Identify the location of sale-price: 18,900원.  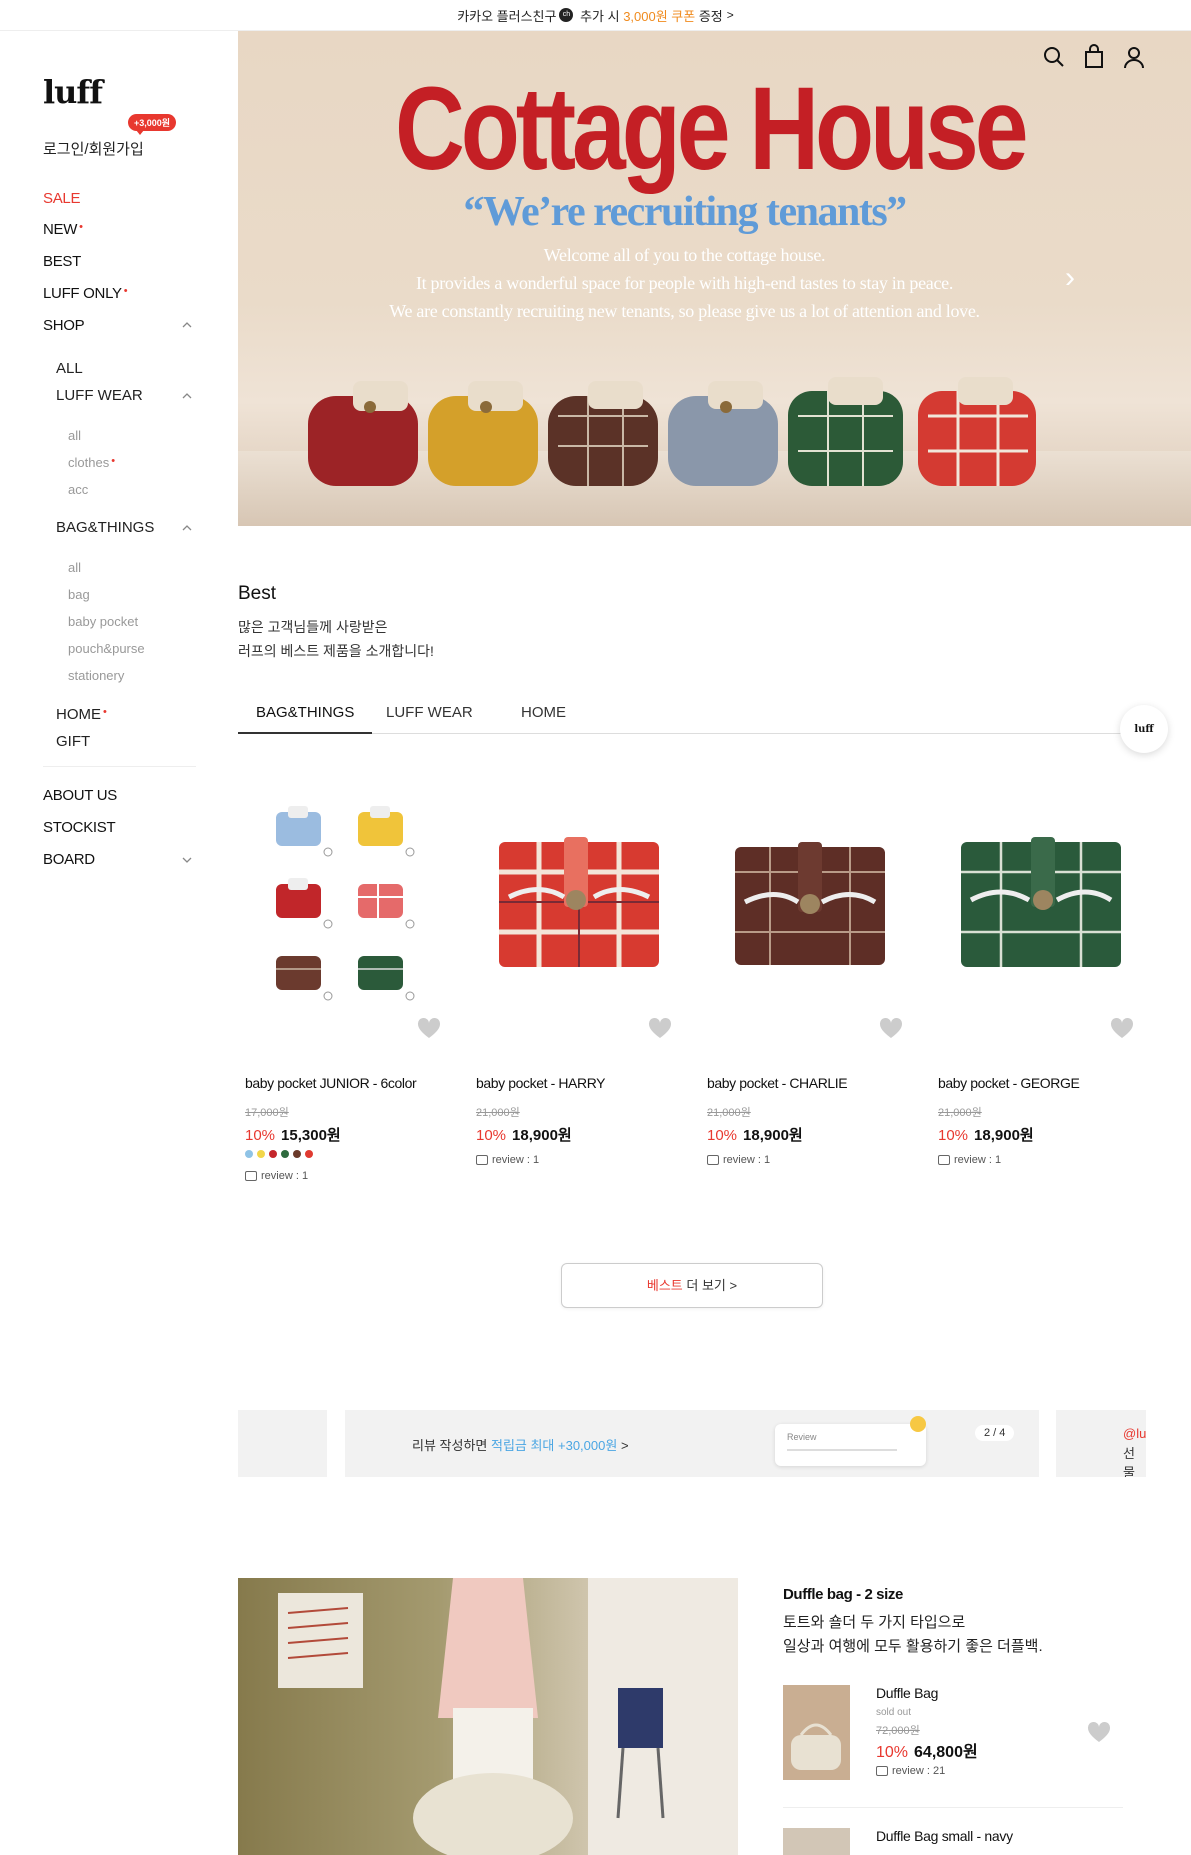
(1004, 1135).